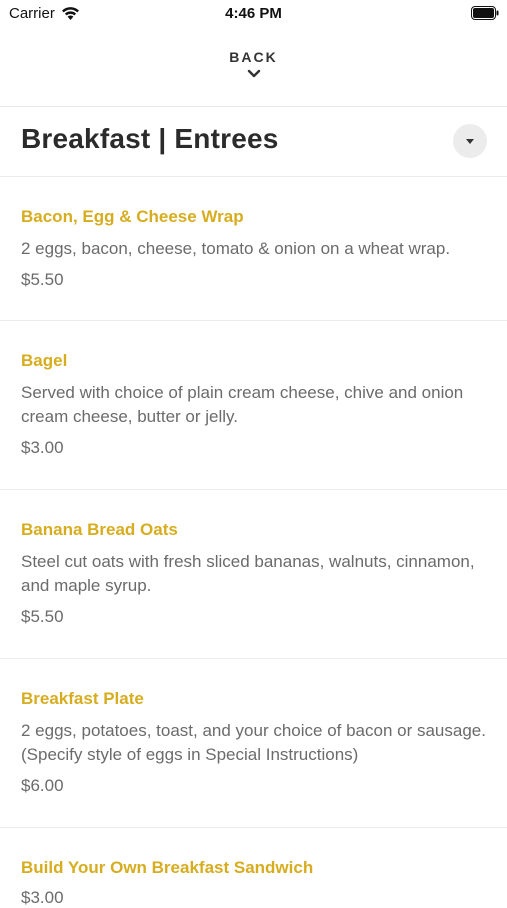 This screenshot has height=908, width=507. I want to click on back-label: BACK, so click(253, 57).